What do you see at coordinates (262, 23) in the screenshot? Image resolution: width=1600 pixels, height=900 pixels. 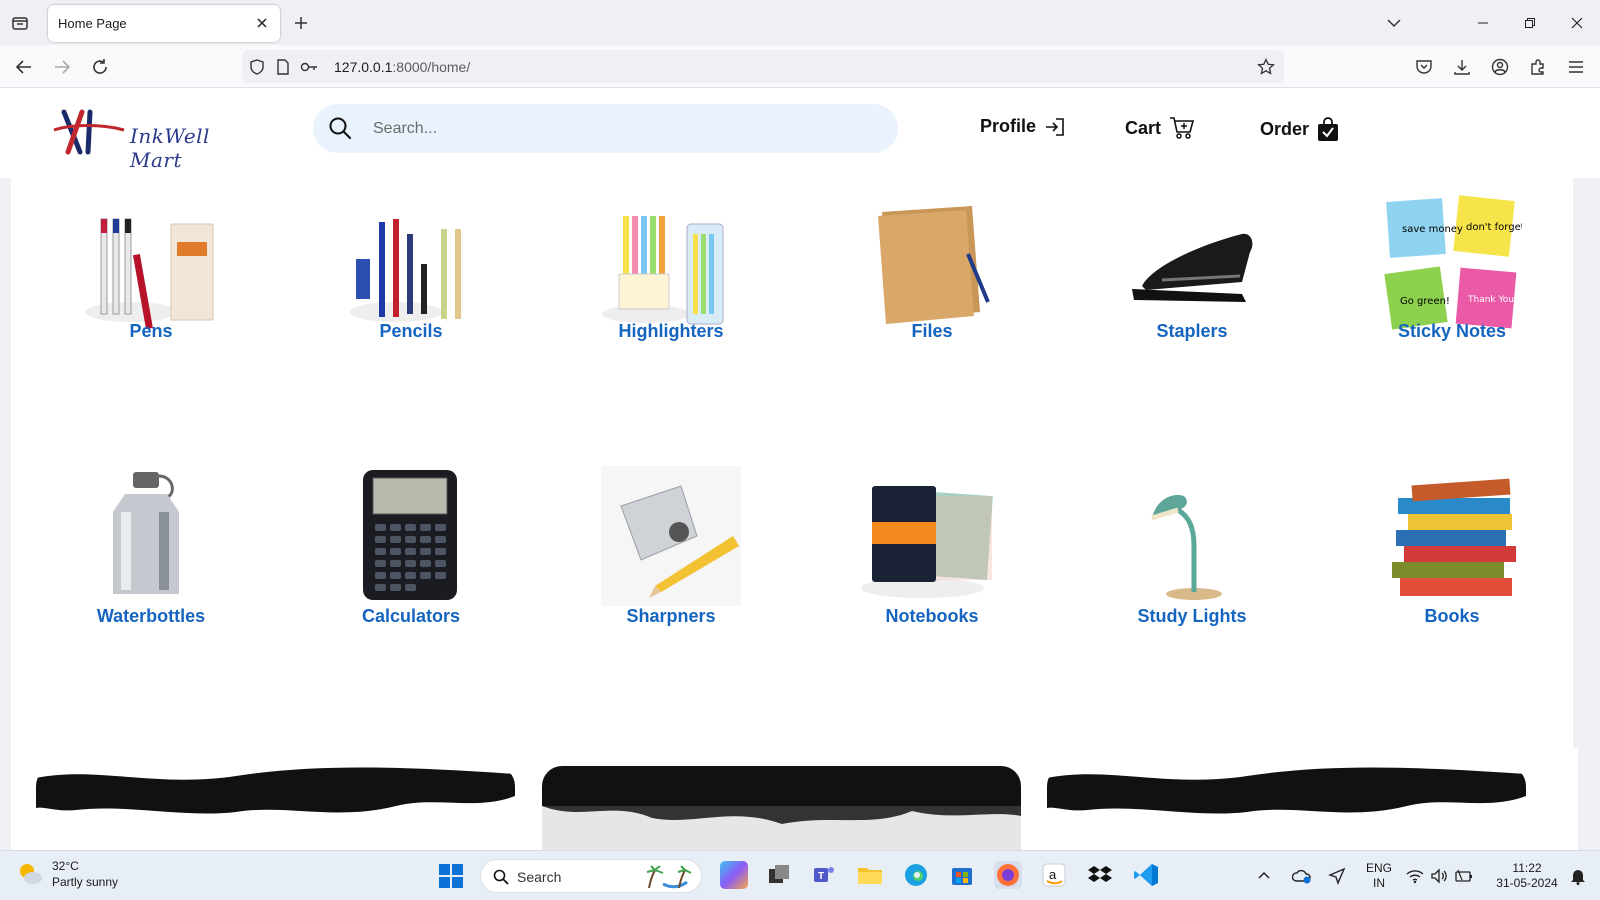 I see `close-tab-icon` at bounding box center [262, 23].